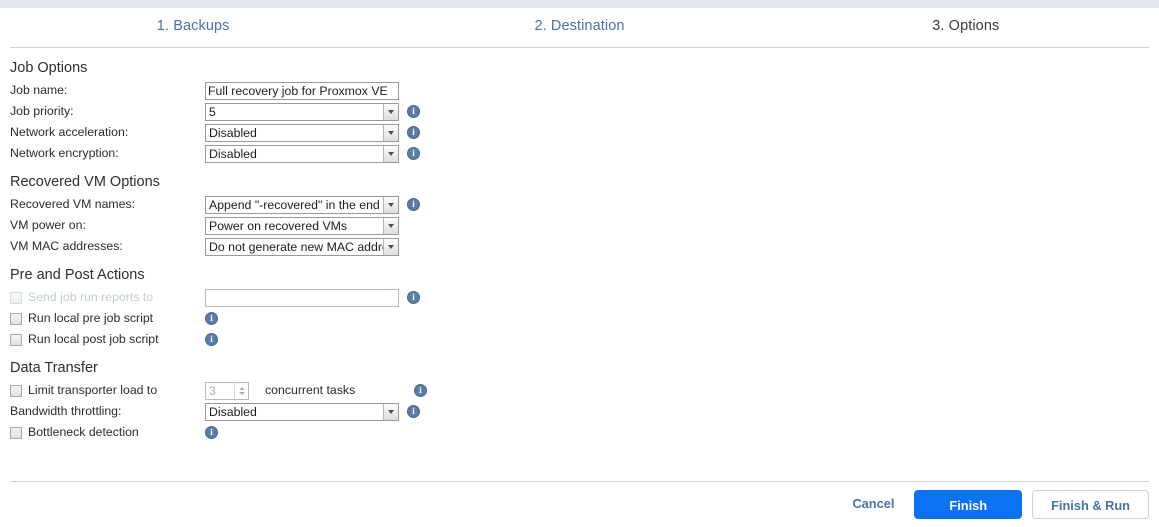 Image resolution: width=1159 pixels, height=527 pixels. I want to click on vm-mac-addresses-label: VM MAC addresses:, so click(66, 246).